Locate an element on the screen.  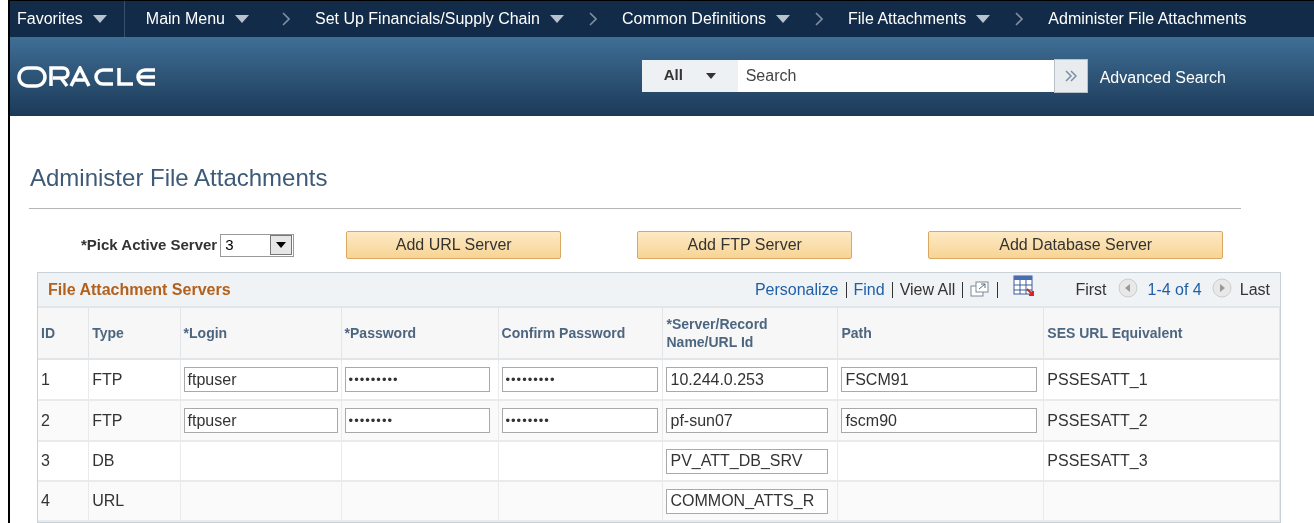
menu-item: Common Definitions is located at coordinates (706, 19).